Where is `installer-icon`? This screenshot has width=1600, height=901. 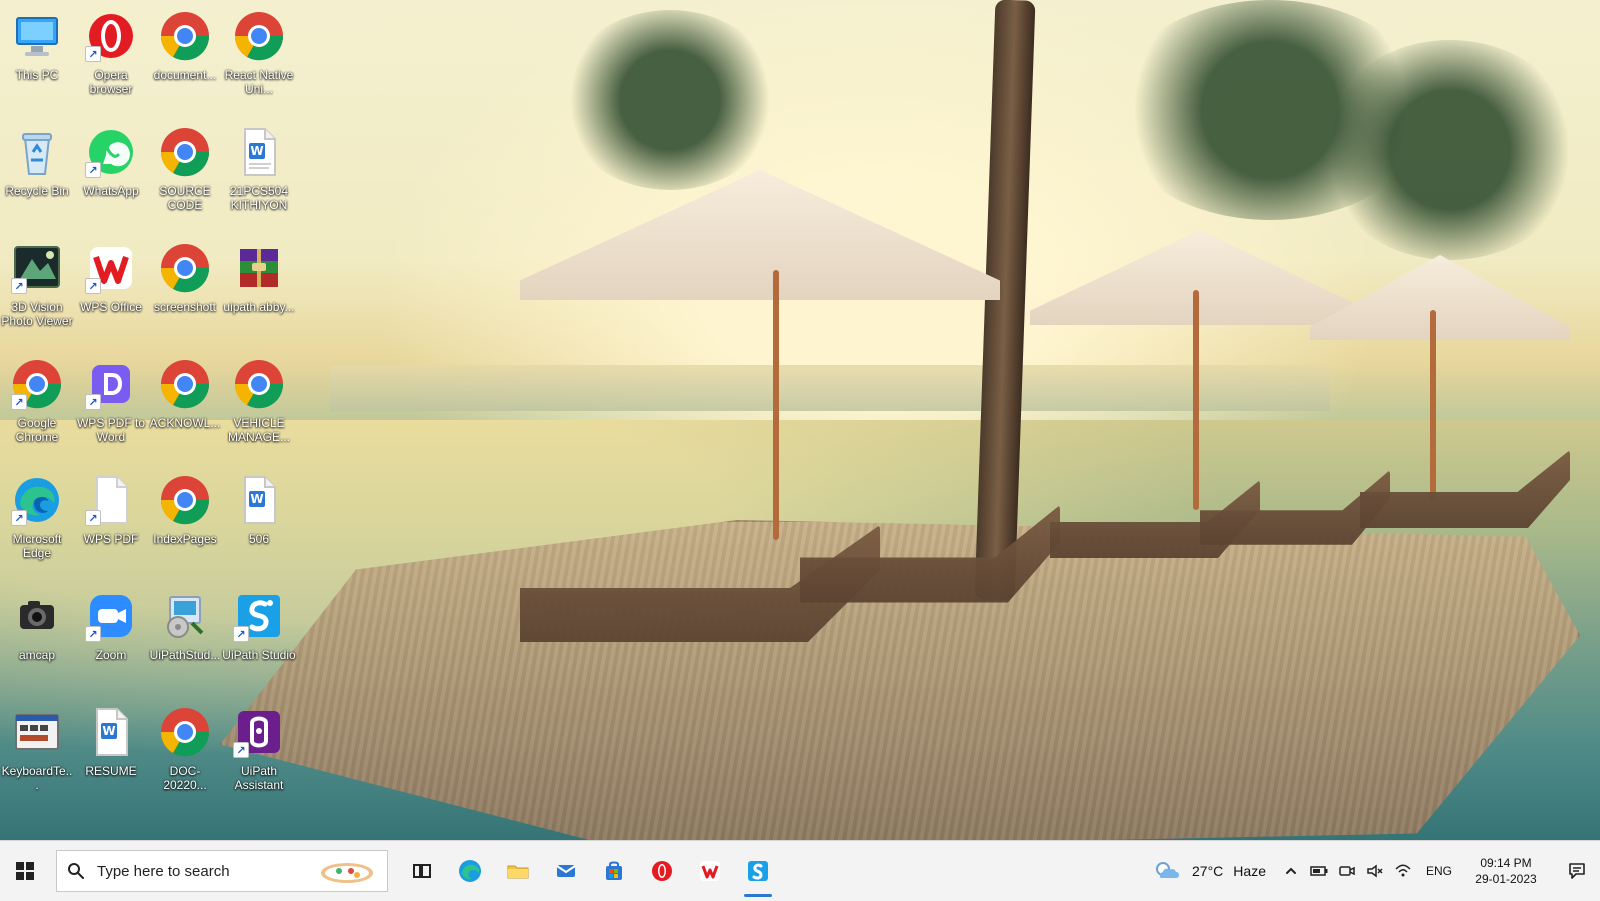 installer-icon is located at coordinates (185, 616).